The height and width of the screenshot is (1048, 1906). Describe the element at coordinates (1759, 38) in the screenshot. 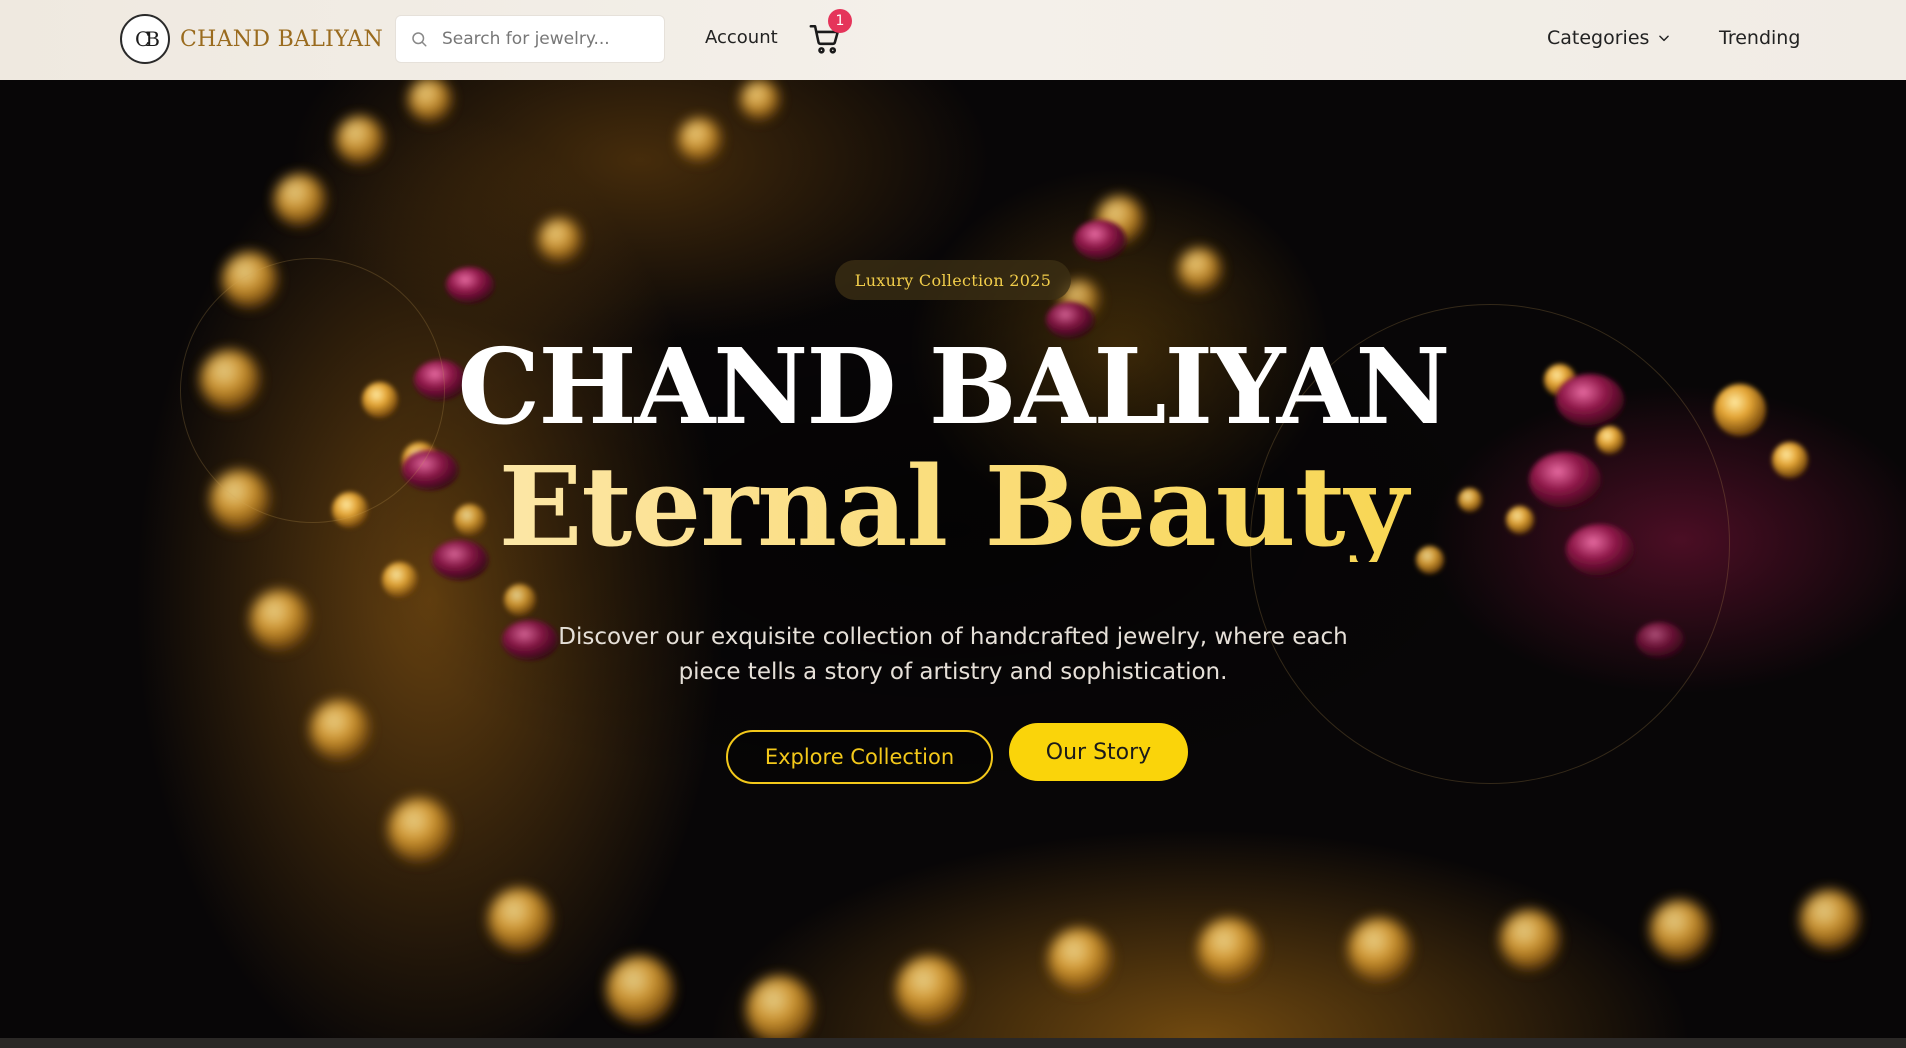

I see `trending-link: Trending` at that location.